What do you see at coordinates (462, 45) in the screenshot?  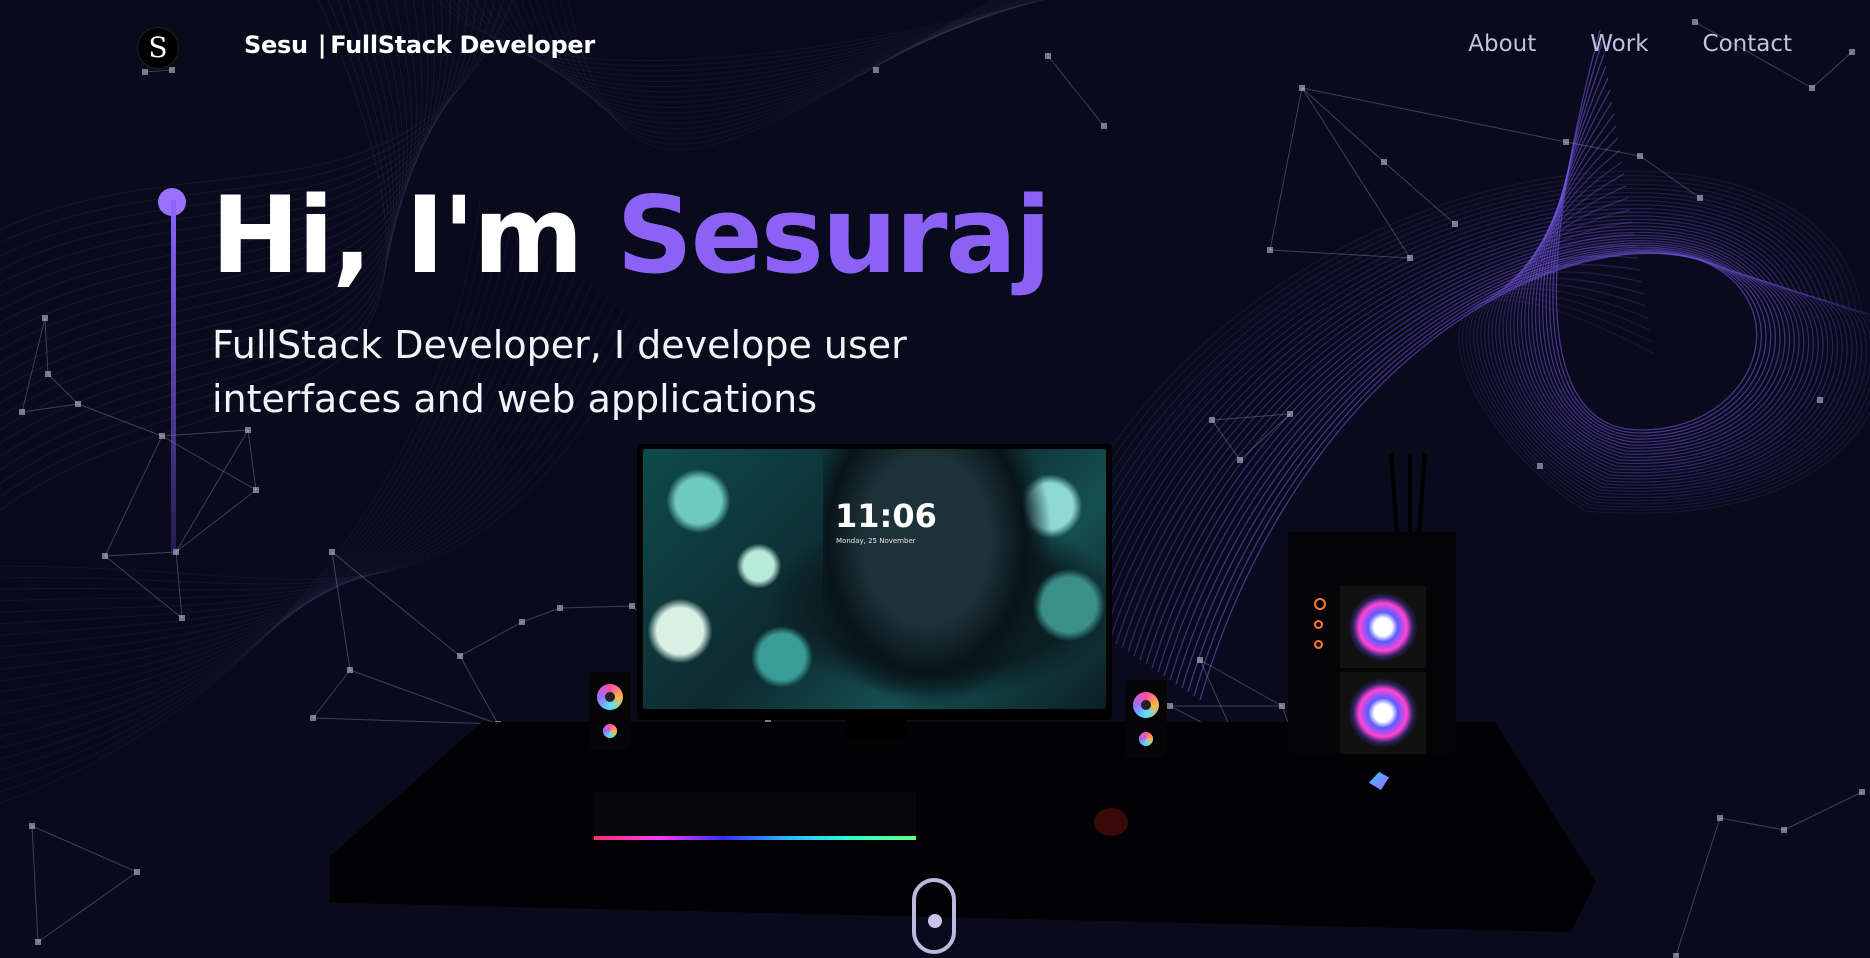 I see `brand-role: FullStack Developer` at bounding box center [462, 45].